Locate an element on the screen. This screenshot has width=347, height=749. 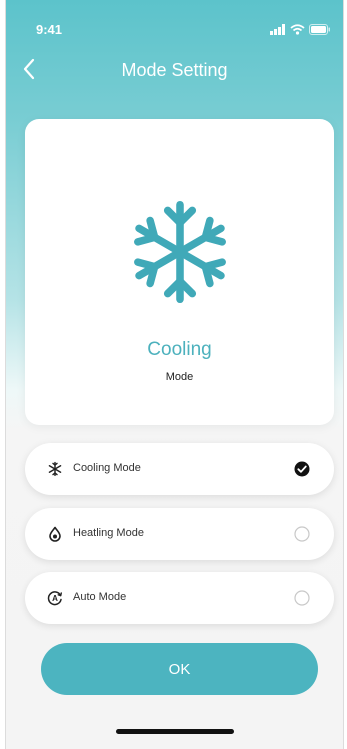
current-mode-subtitle: Mode is located at coordinates (179, 377).